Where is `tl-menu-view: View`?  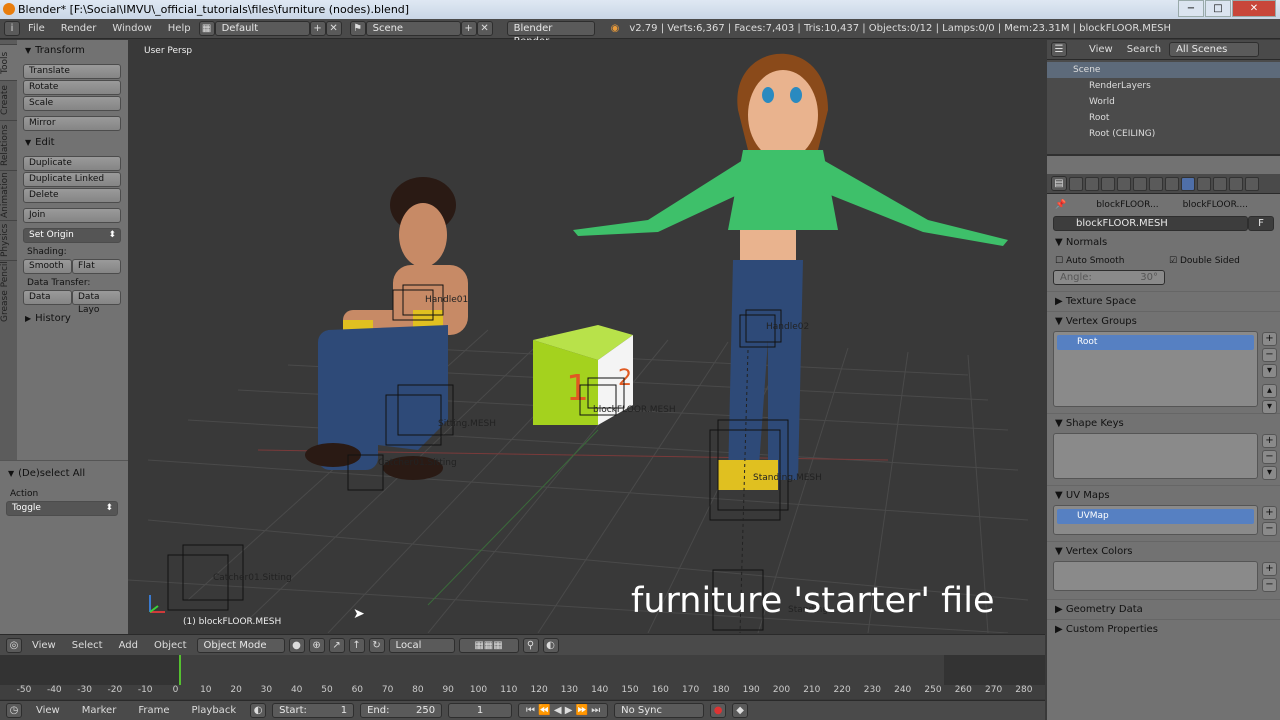 tl-menu-view: View is located at coordinates (48, 710).